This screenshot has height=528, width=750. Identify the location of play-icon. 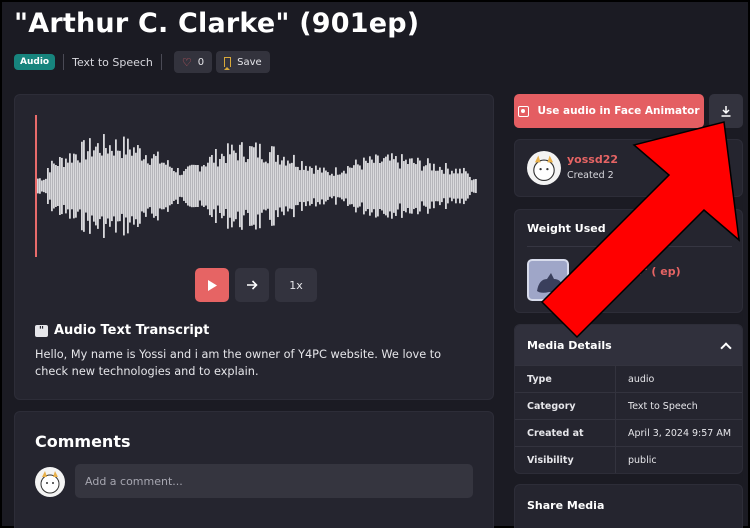
(212, 285).